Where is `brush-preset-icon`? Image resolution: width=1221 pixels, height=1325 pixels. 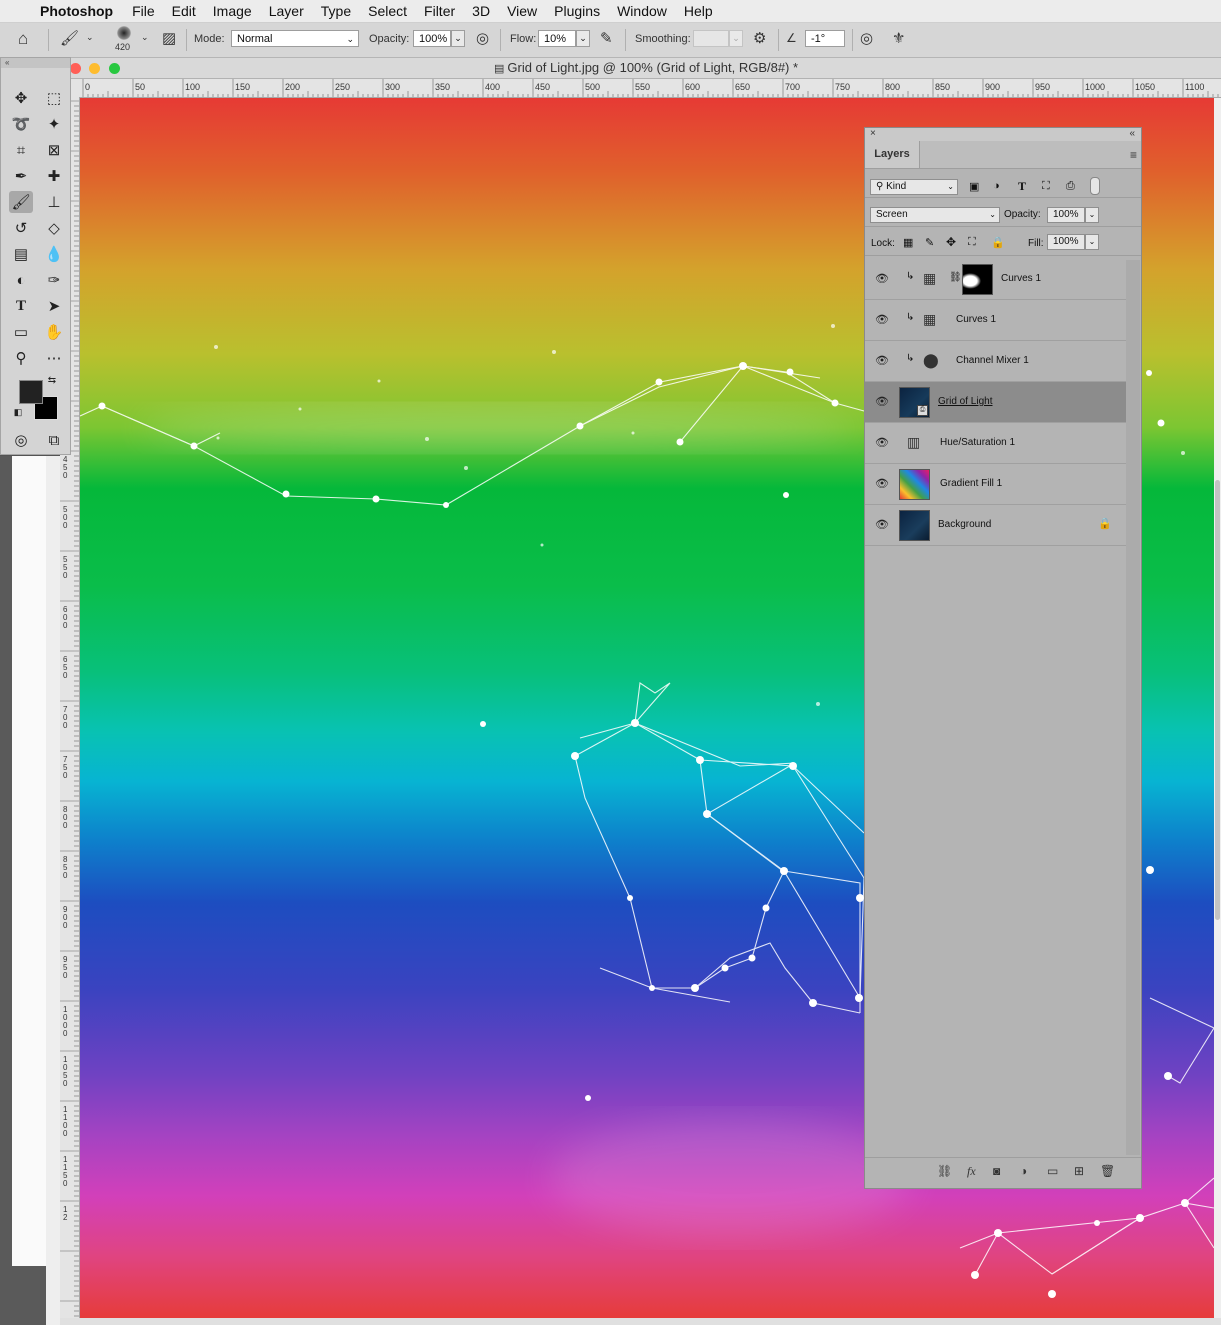
brush-preset-icon is located at coordinates (124, 33).